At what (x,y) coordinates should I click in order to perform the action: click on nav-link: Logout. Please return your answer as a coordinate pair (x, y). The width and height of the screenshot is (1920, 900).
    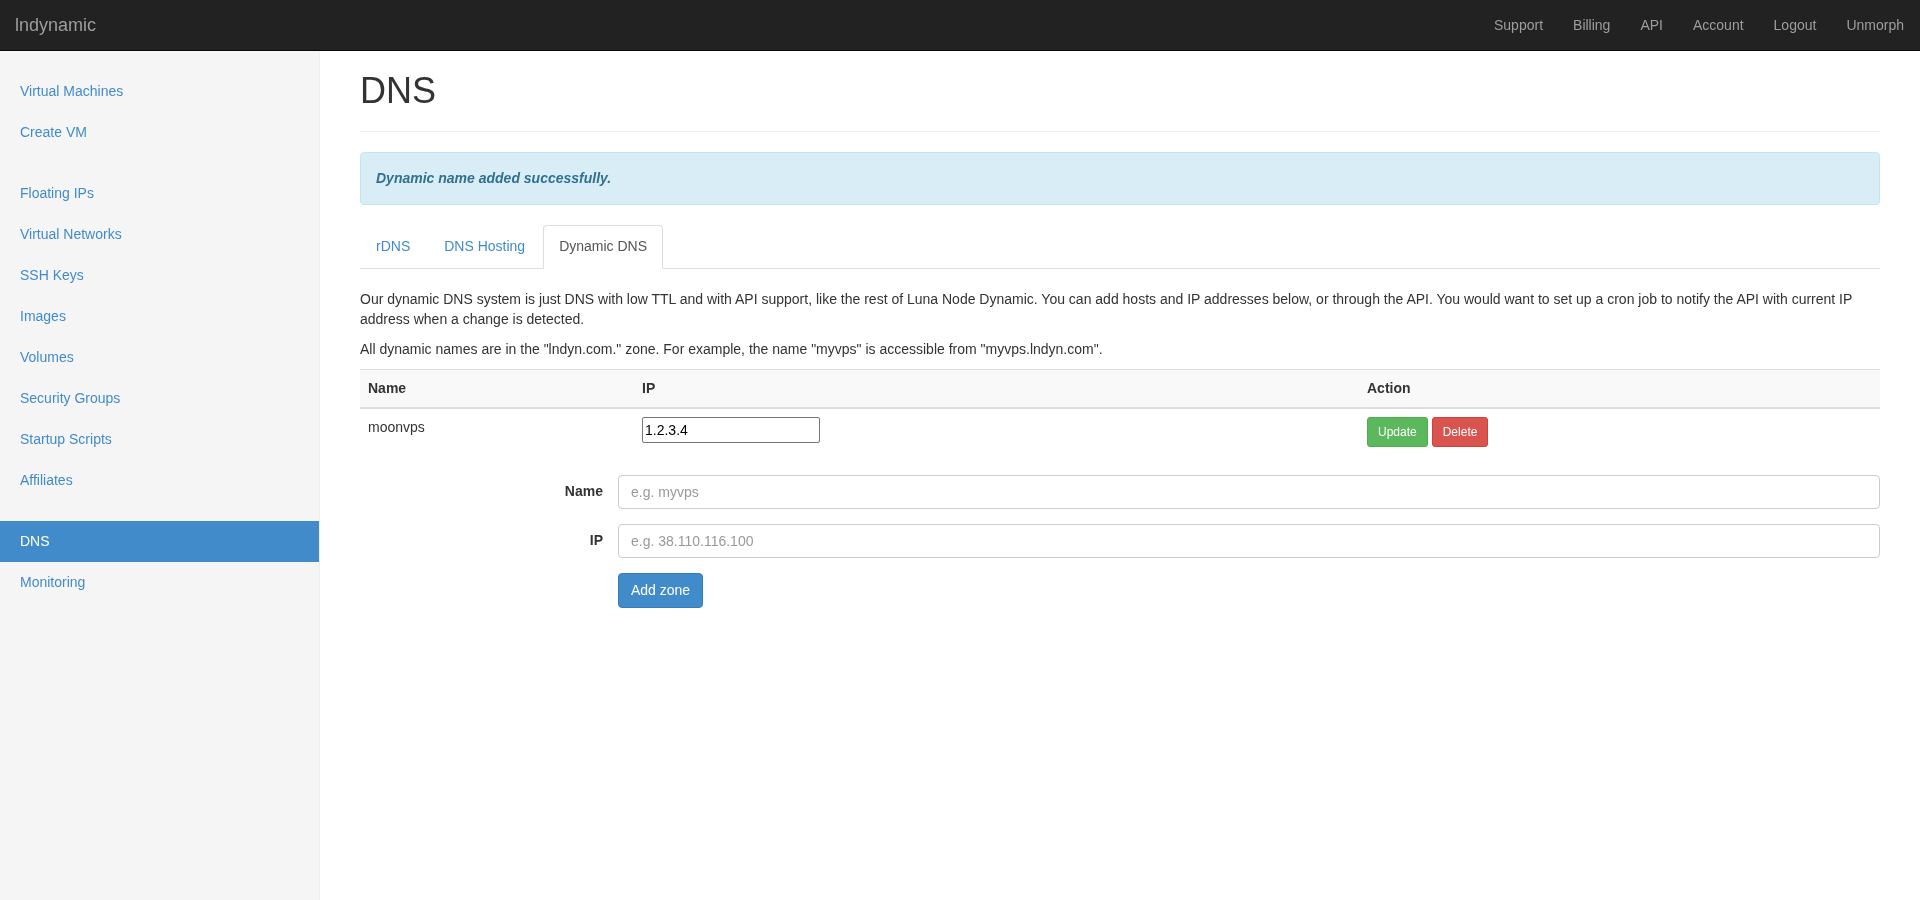
    Looking at the image, I should click on (1795, 25).